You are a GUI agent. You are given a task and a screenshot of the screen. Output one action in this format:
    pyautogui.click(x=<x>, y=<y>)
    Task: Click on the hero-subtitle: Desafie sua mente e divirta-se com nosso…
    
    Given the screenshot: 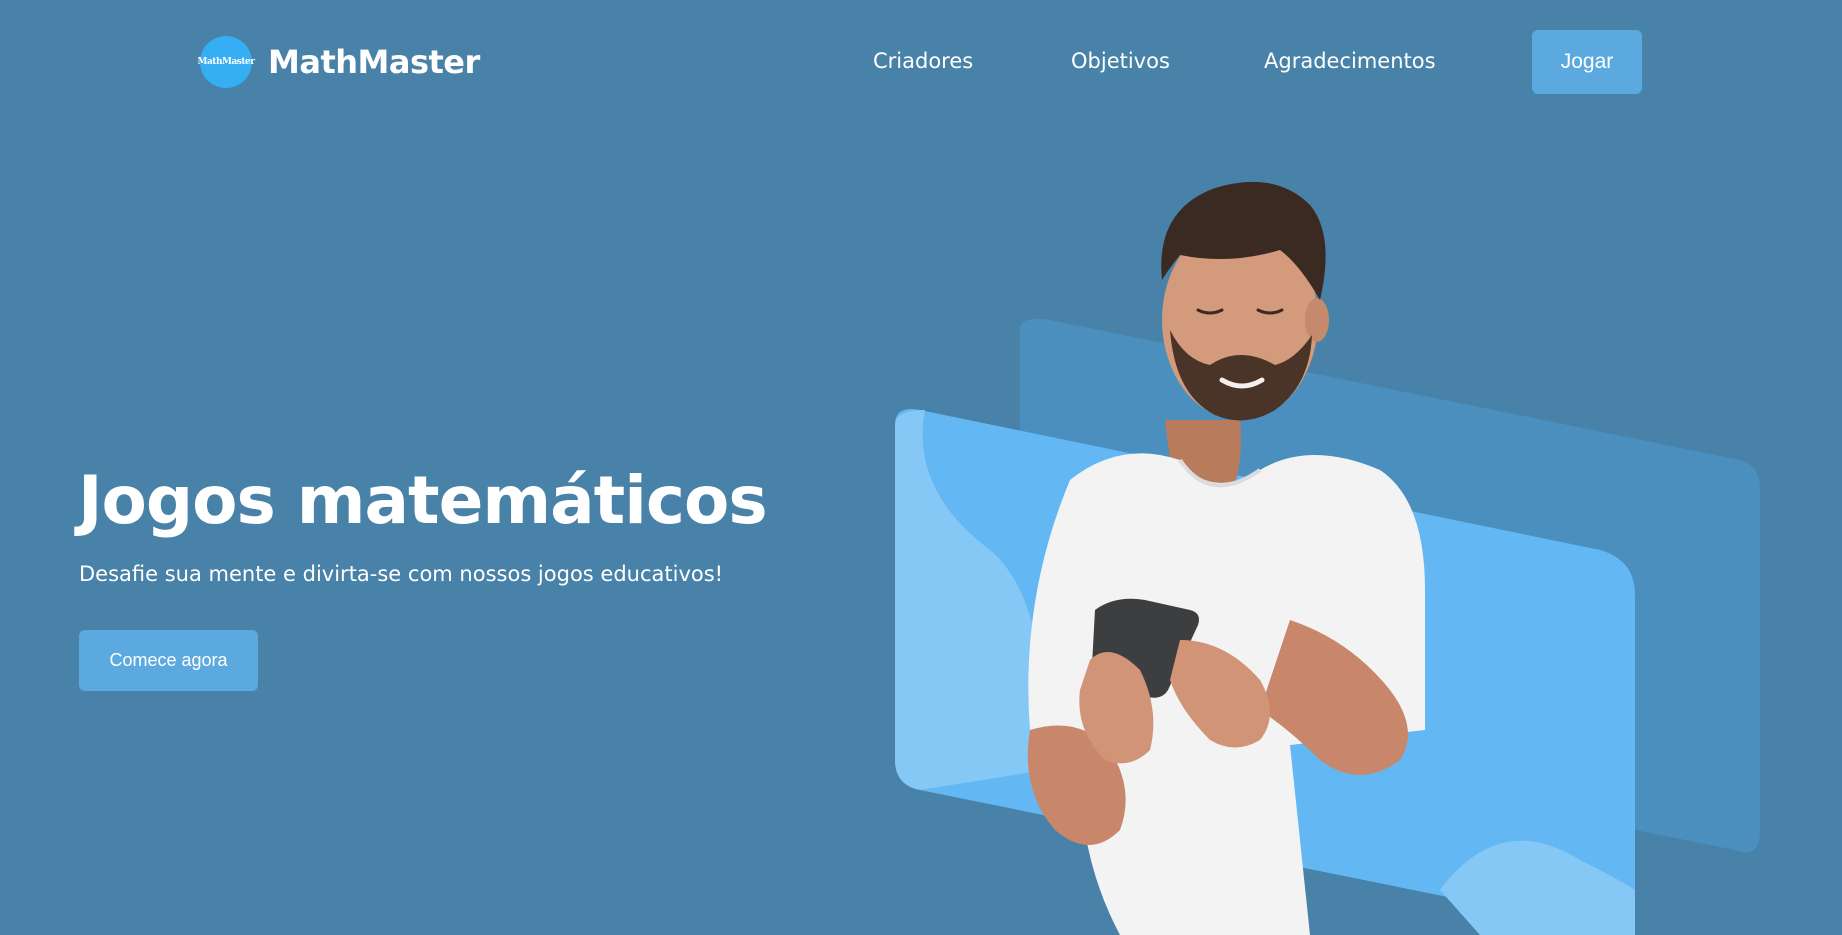 What is the action you would take?
    pyautogui.click(x=401, y=574)
    